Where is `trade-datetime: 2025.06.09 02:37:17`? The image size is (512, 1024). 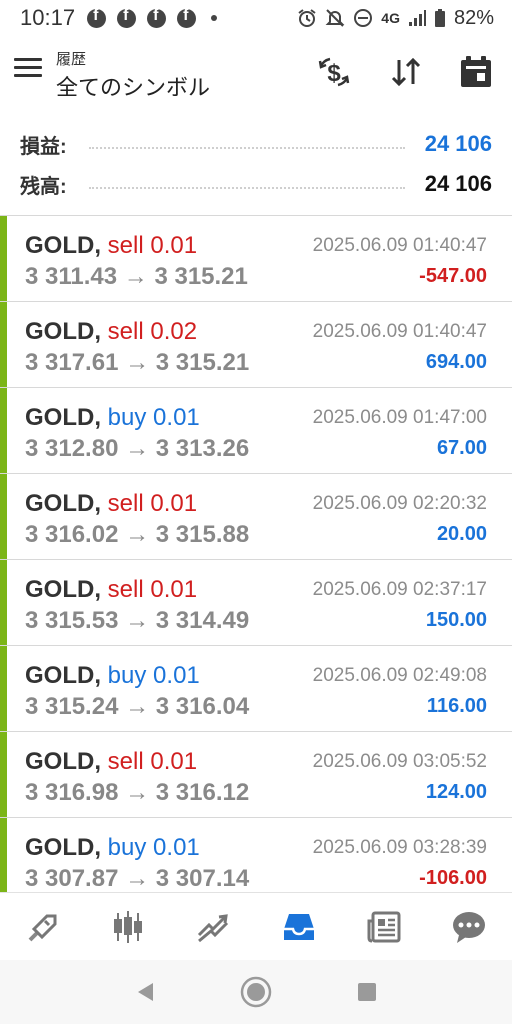 trade-datetime: 2025.06.09 02:37:17 is located at coordinates (399, 589).